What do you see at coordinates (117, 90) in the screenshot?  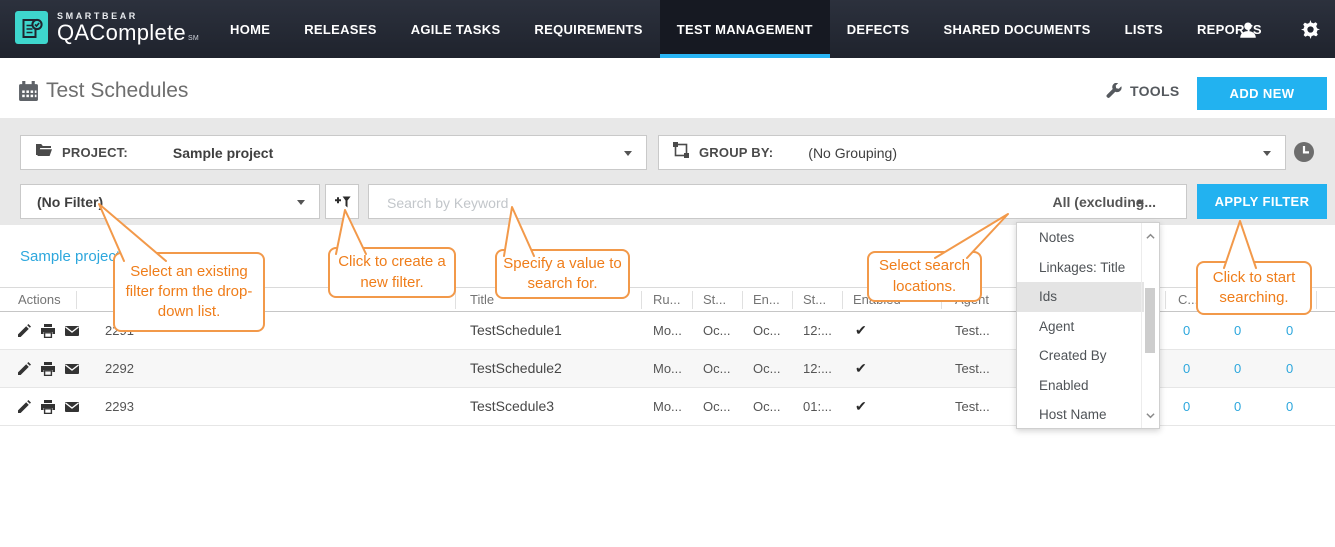 I see `page-title: Test Schedules` at bounding box center [117, 90].